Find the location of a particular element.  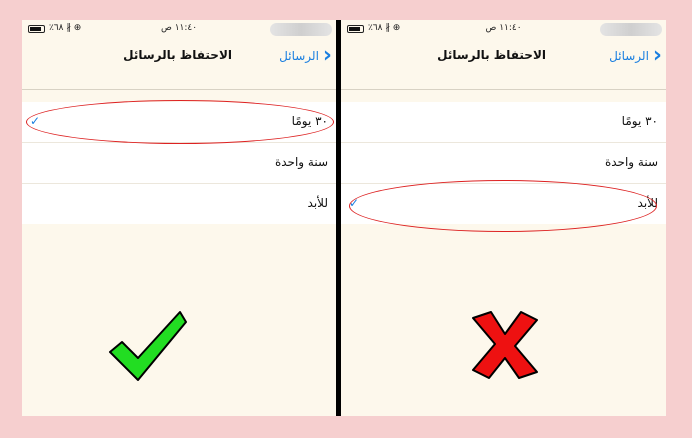

retention-options-list: ٣٠ يومًا سنة واحدة للأبد ✓ is located at coordinates (503, 163).